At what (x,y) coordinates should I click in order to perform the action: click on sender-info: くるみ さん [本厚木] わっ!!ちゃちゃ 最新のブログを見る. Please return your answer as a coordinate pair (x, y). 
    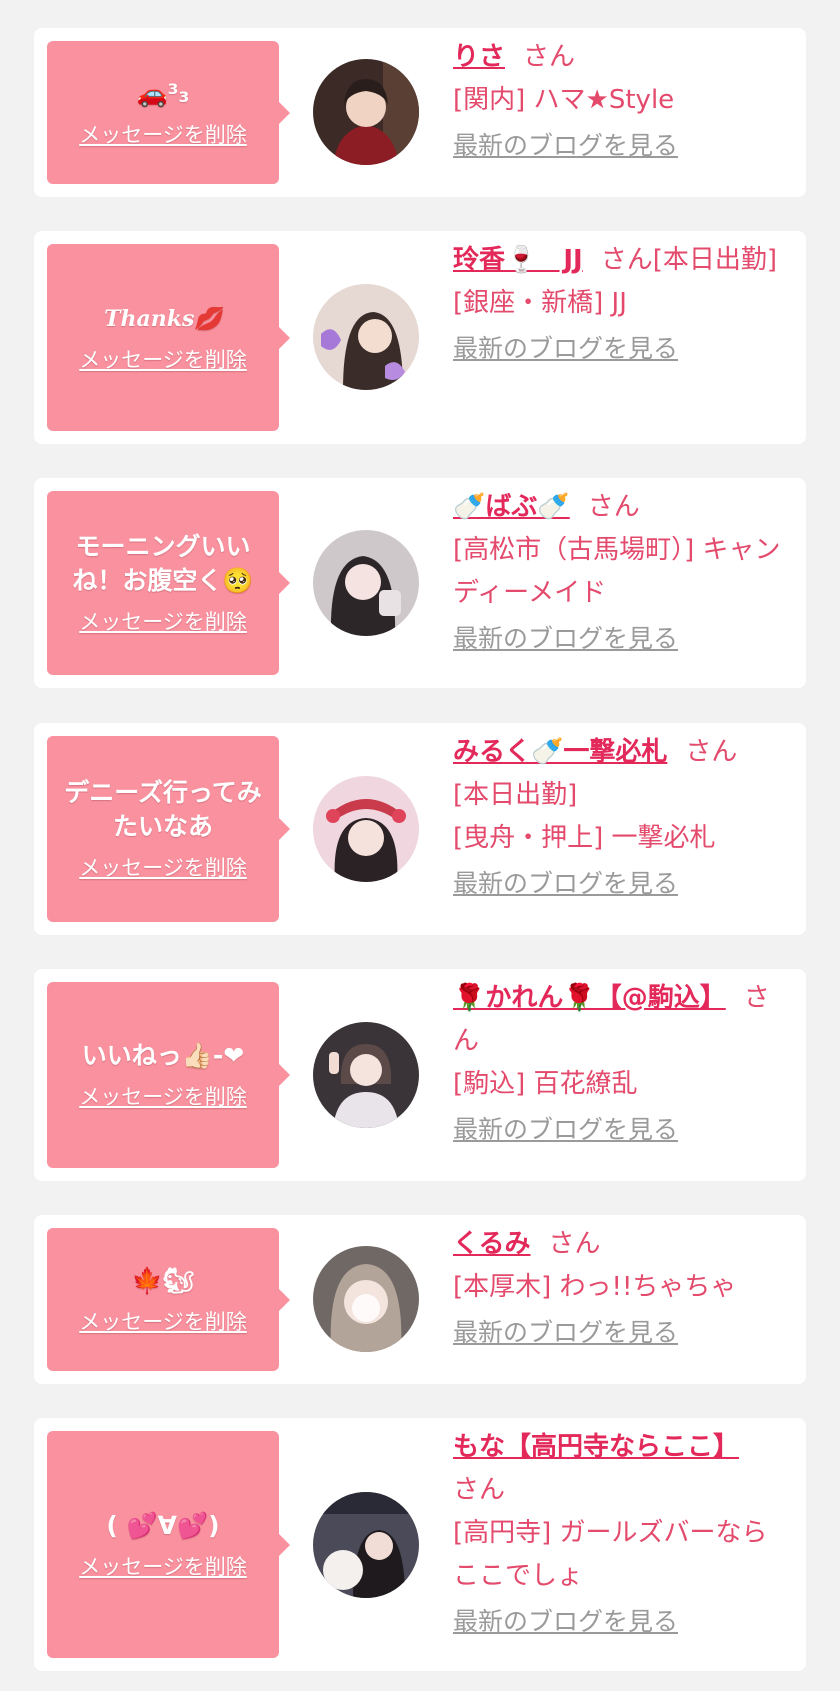
    Looking at the image, I should click on (618, 1289).